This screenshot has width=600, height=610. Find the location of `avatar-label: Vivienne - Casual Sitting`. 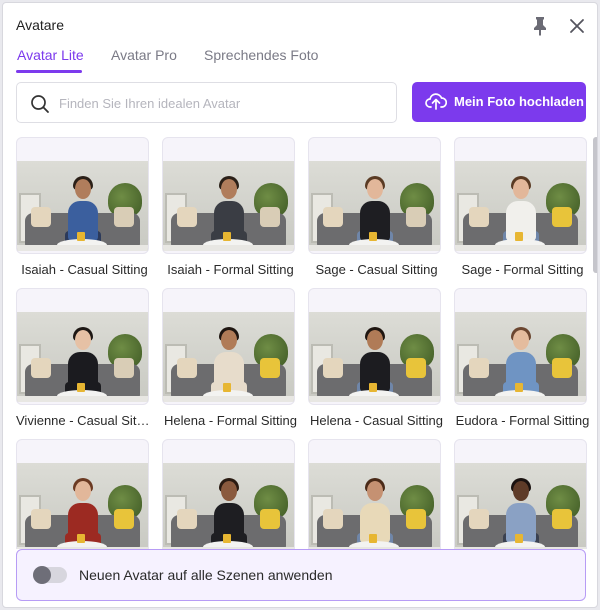

avatar-label: Vivienne - Casual Sitting is located at coordinates (84, 420).